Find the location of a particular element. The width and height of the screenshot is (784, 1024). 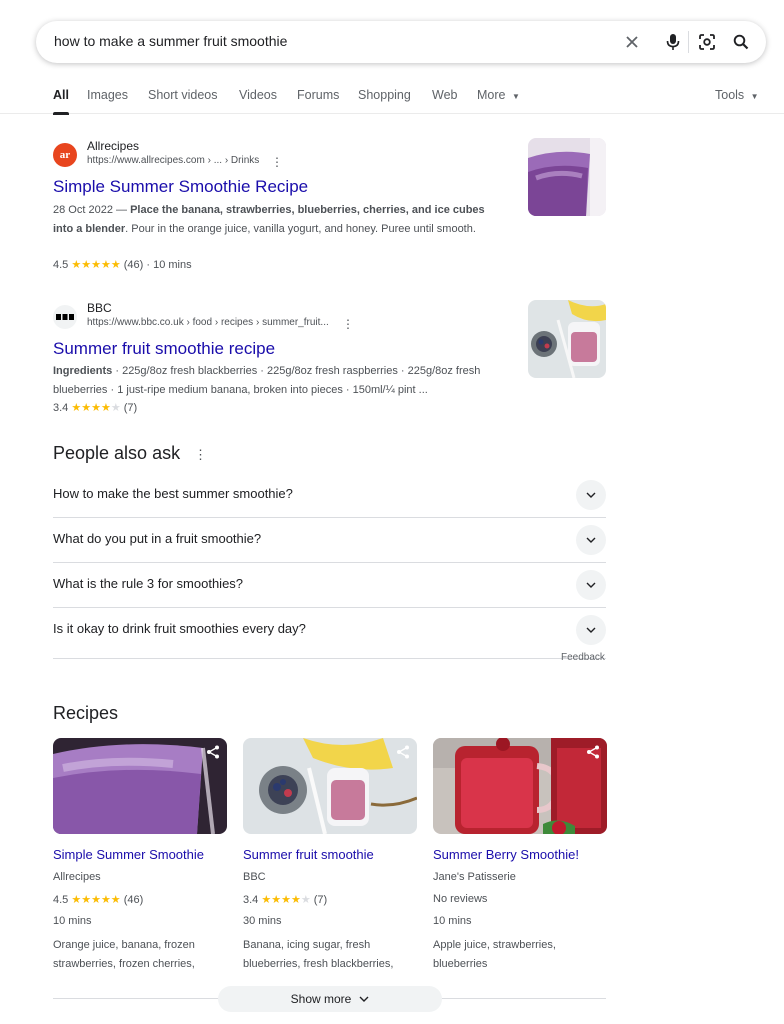

recipe-title: Summer fruit smoothie is located at coordinates (308, 854).